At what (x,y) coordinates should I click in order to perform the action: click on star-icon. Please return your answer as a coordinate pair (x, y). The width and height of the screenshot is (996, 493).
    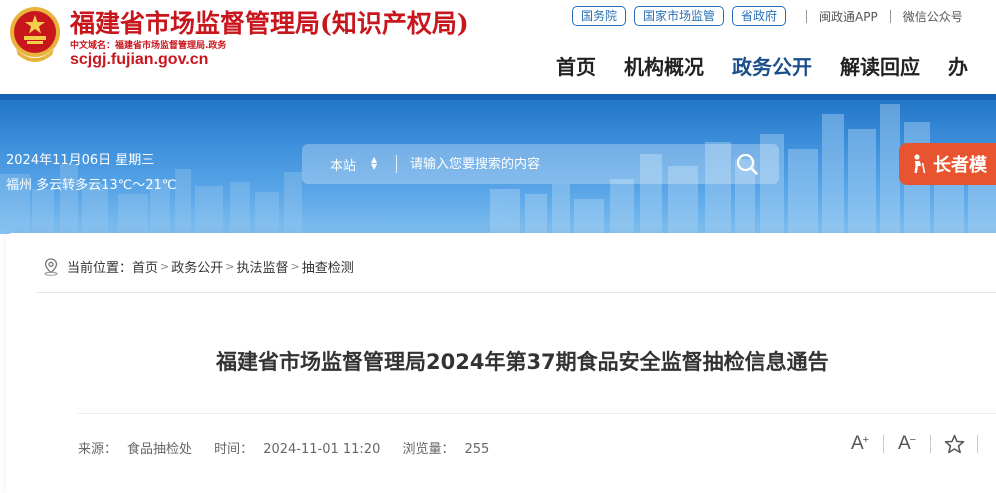
    Looking at the image, I should click on (954, 444).